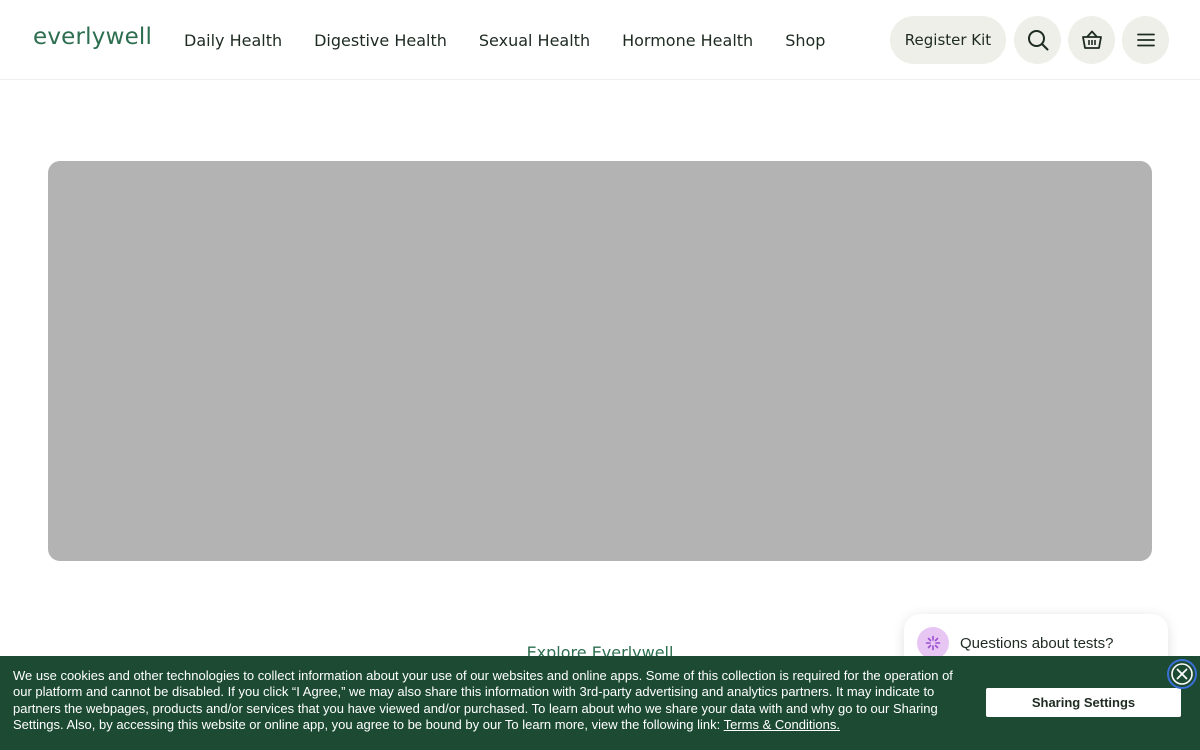 The width and height of the screenshot is (1200, 750). I want to click on cookie-close-button, so click(1182, 674).